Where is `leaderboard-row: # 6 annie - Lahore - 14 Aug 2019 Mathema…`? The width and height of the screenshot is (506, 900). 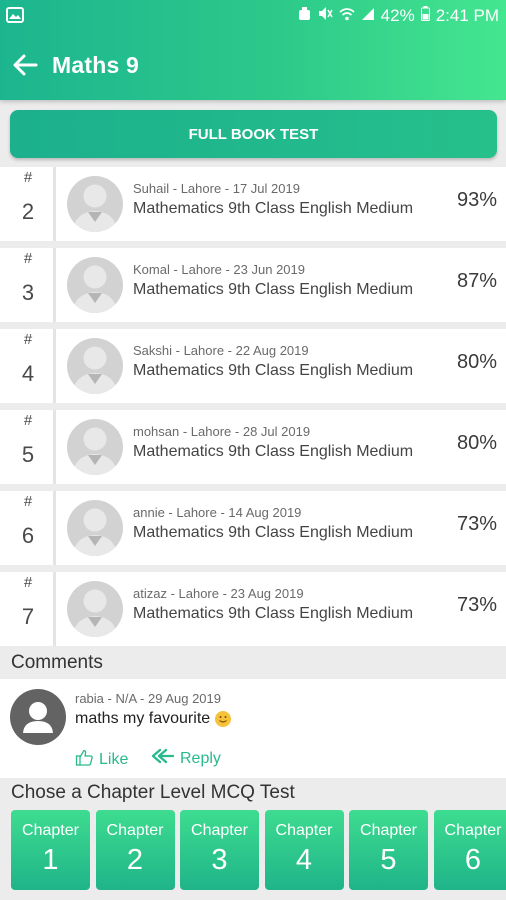
leaderboard-row: # 6 annie - Lahore - 14 Aug 2019 Mathema… is located at coordinates (253, 528).